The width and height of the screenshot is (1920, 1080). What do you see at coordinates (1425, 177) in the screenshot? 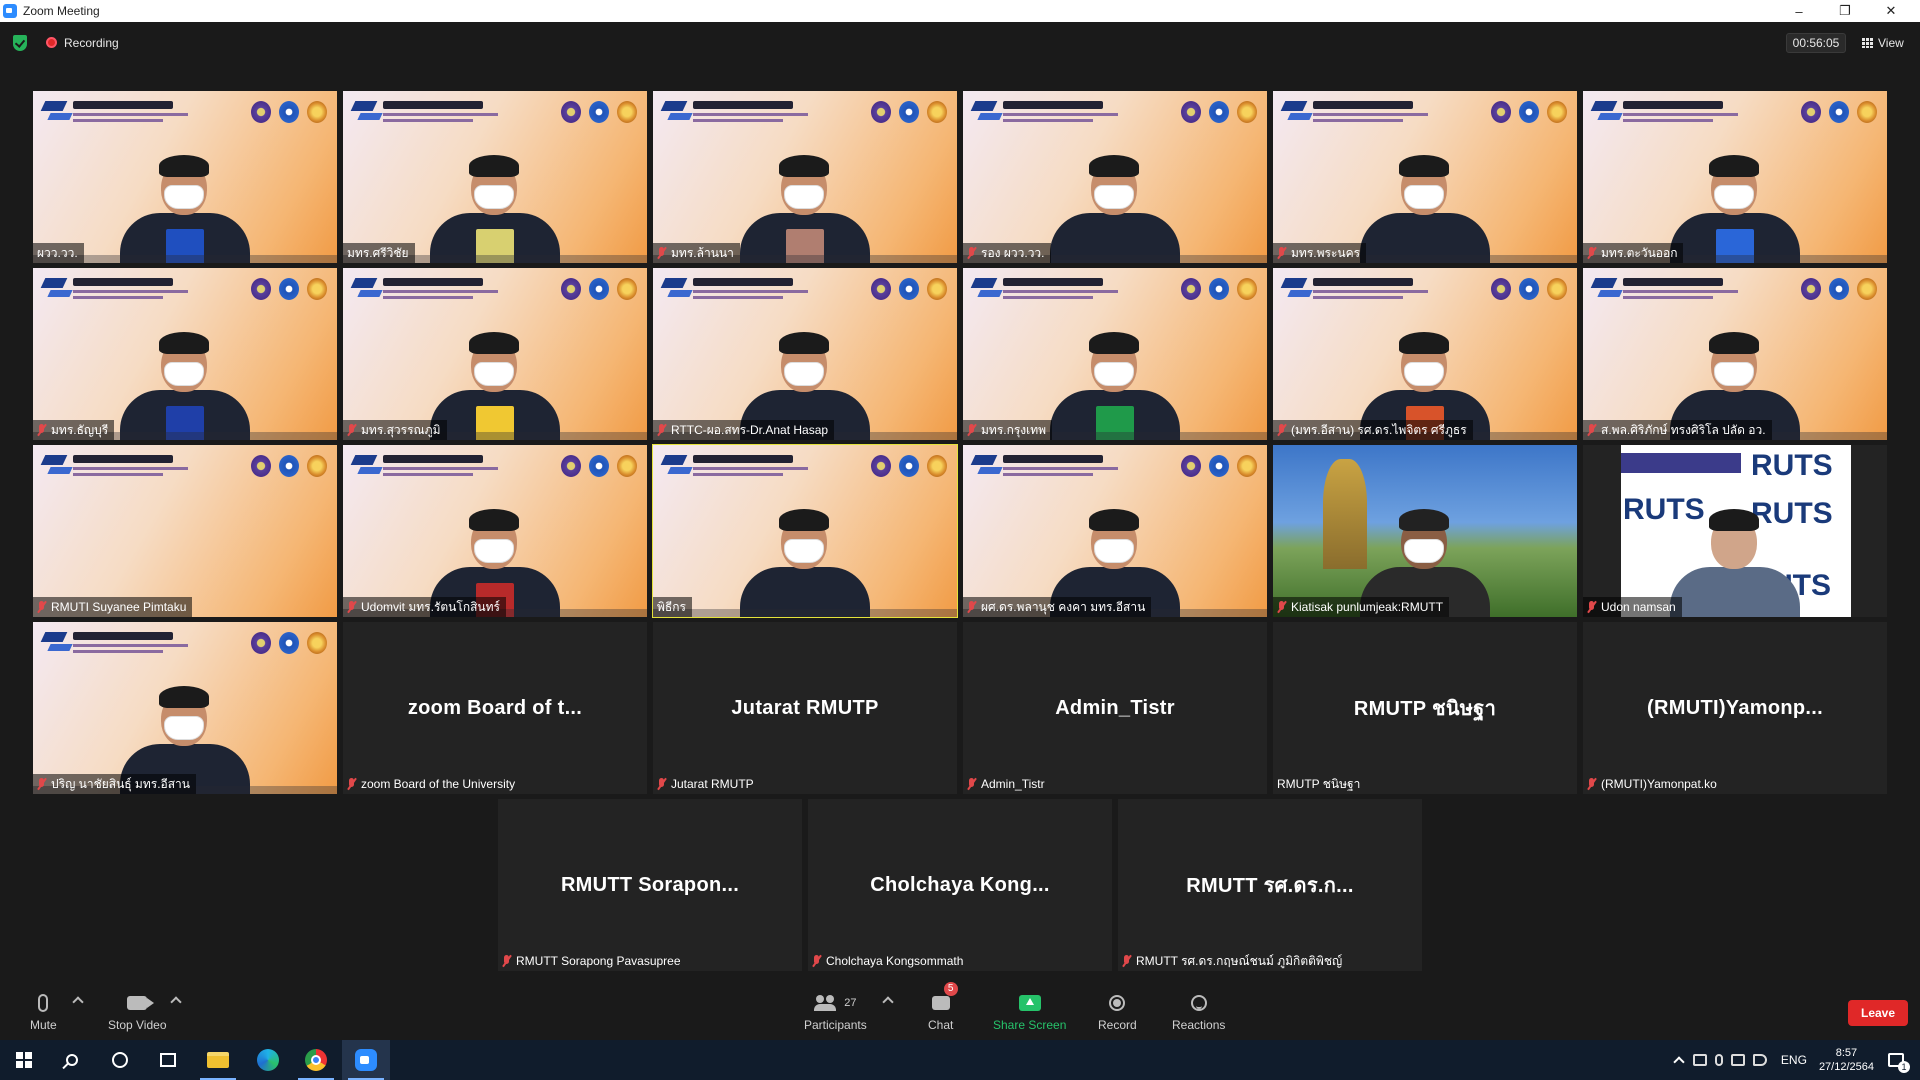
I see `participant-video-tile: มทร.พระนคร` at bounding box center [1425, 177].